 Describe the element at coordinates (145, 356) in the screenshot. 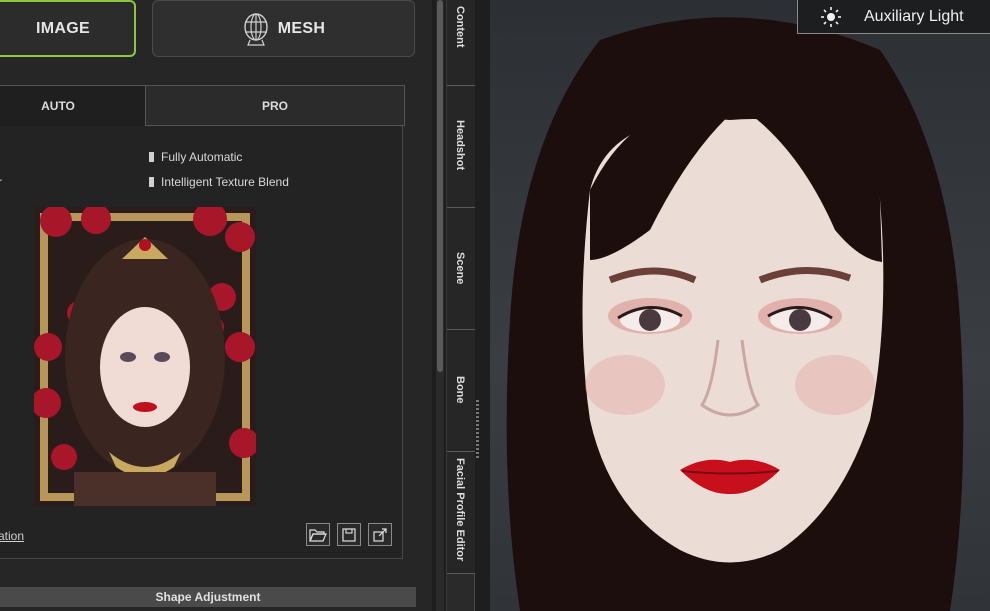

I see `source-portrait-image` at that location.